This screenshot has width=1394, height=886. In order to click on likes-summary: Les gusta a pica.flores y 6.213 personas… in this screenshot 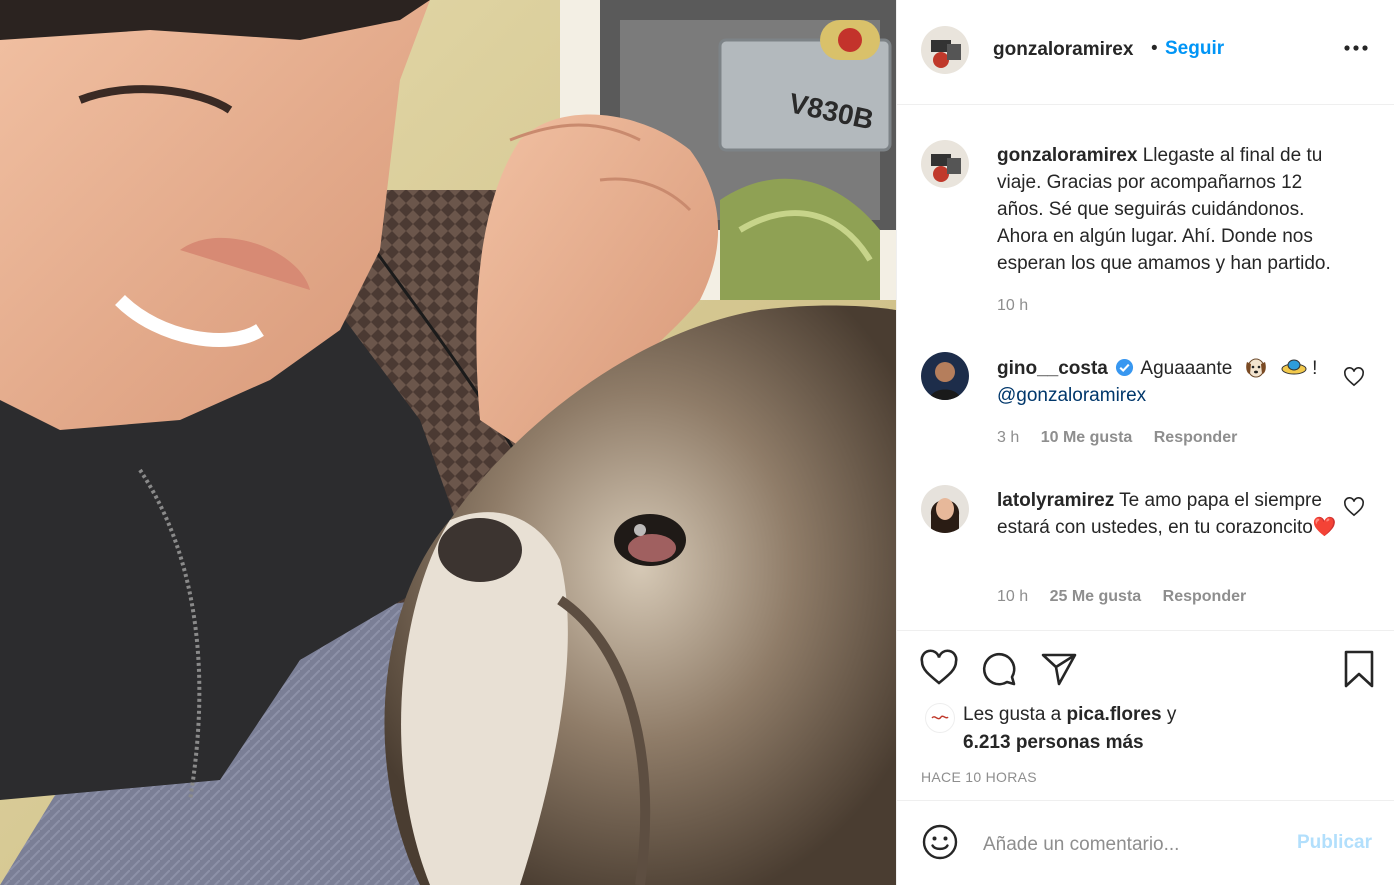, I will do `click(1069, 729)`.